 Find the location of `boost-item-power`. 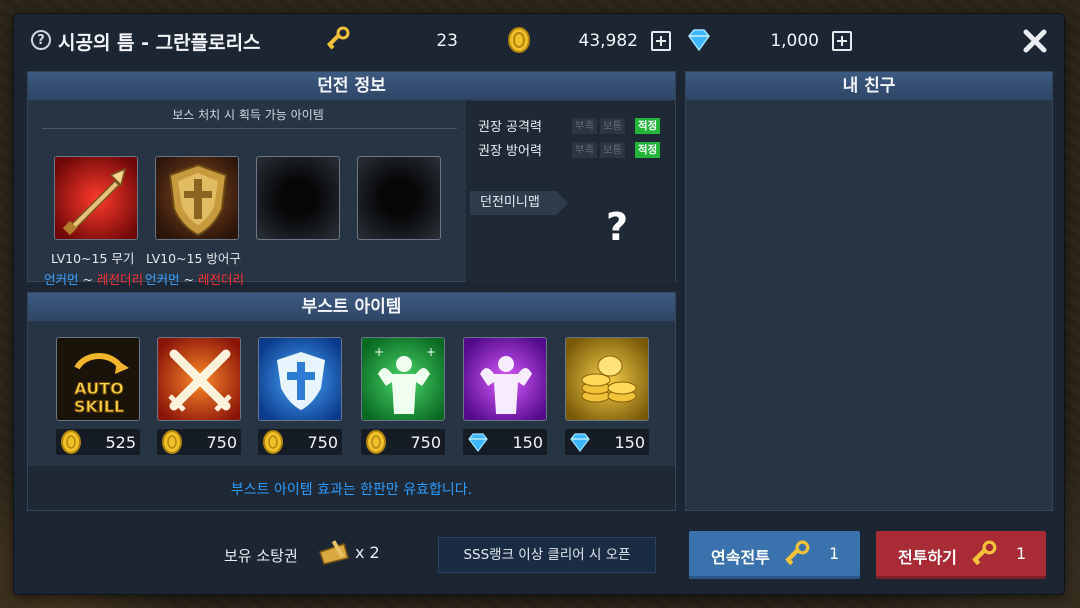

boost-item-power is located at coordinates (505, 379).